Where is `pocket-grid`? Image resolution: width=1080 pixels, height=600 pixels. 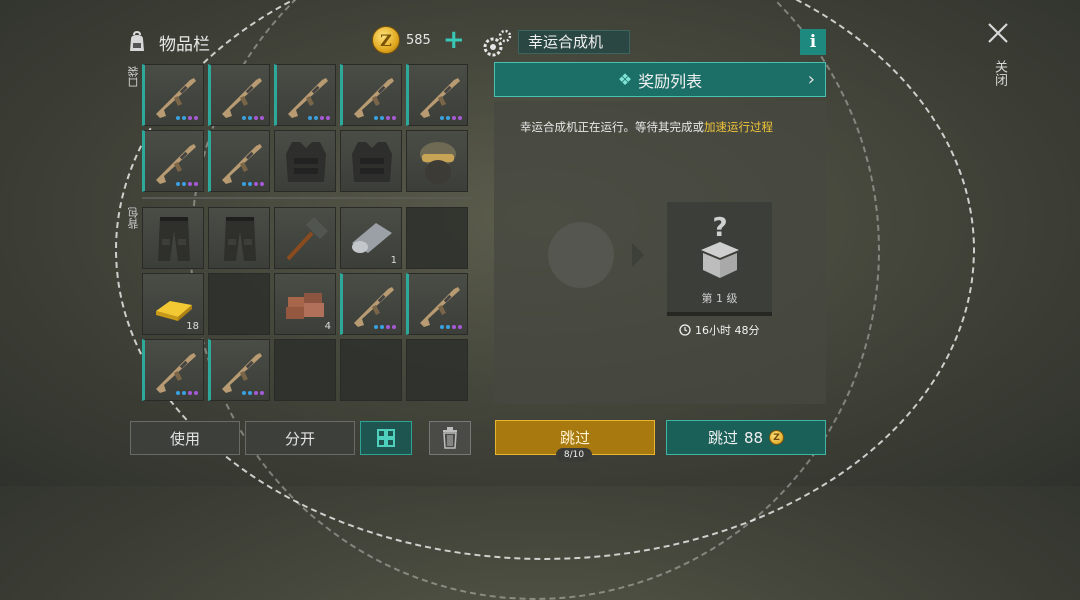 pocket-grid is located at coordinates (305, 128).